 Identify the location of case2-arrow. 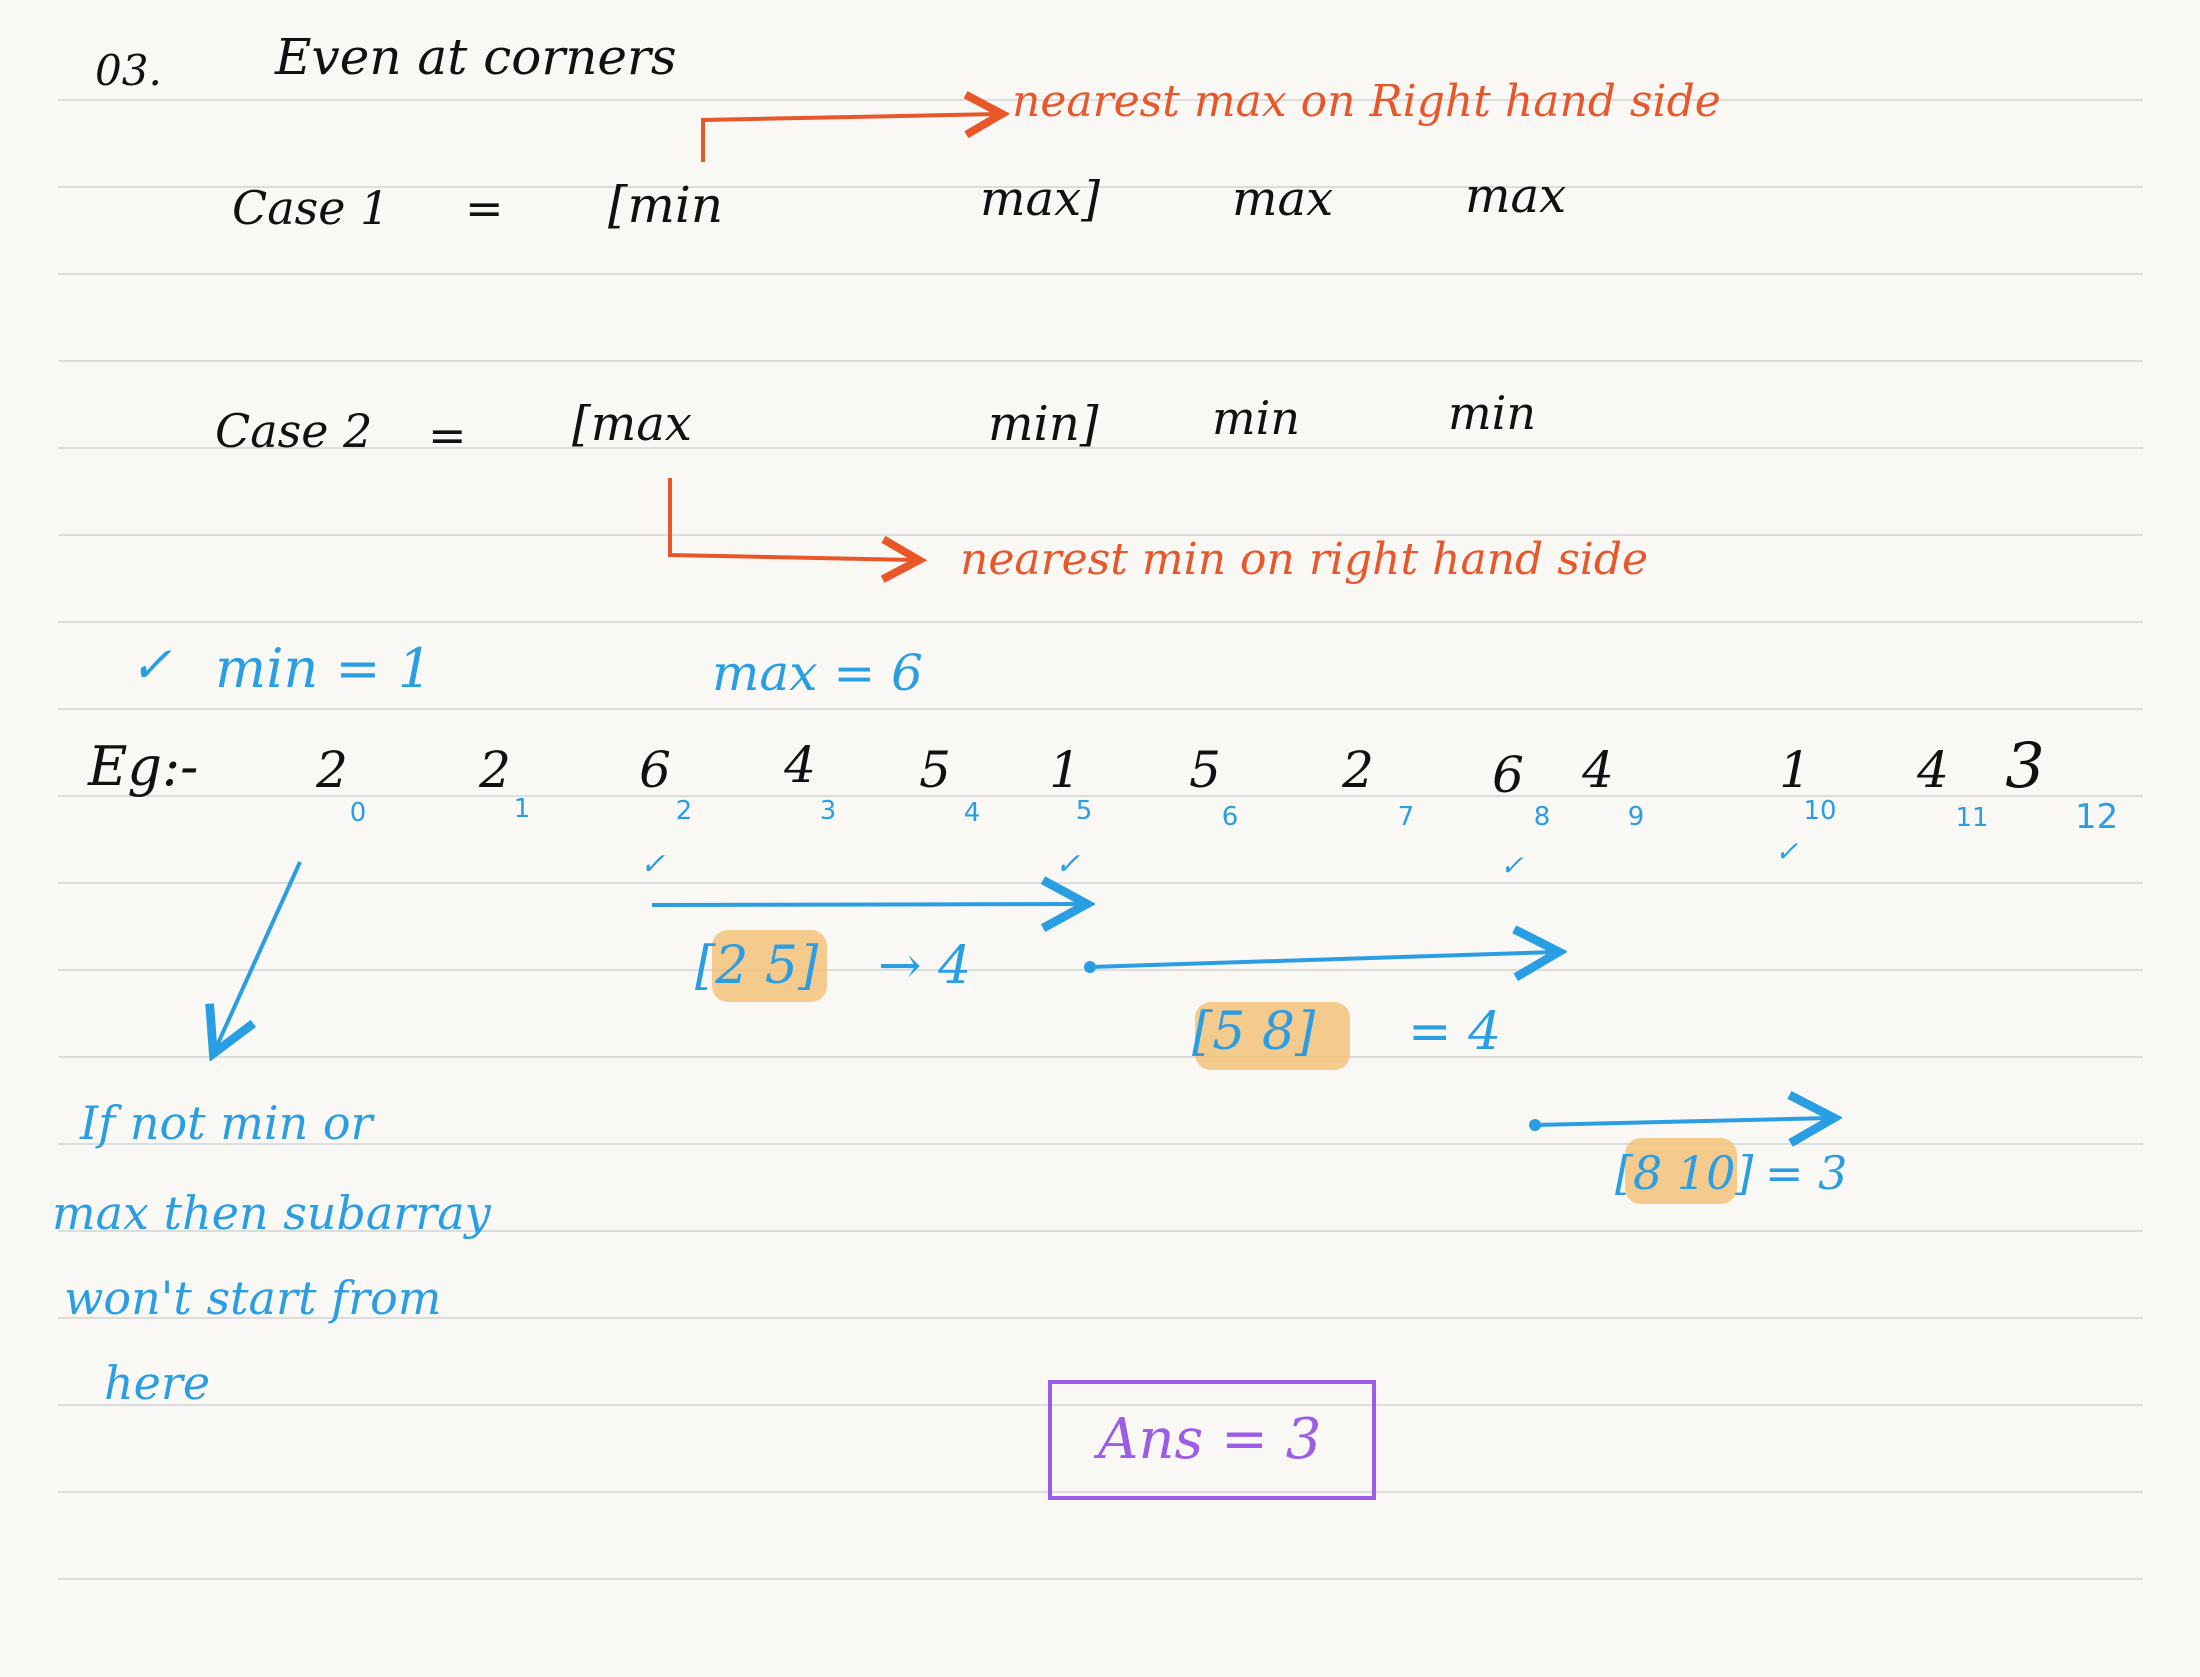
(791, 519).